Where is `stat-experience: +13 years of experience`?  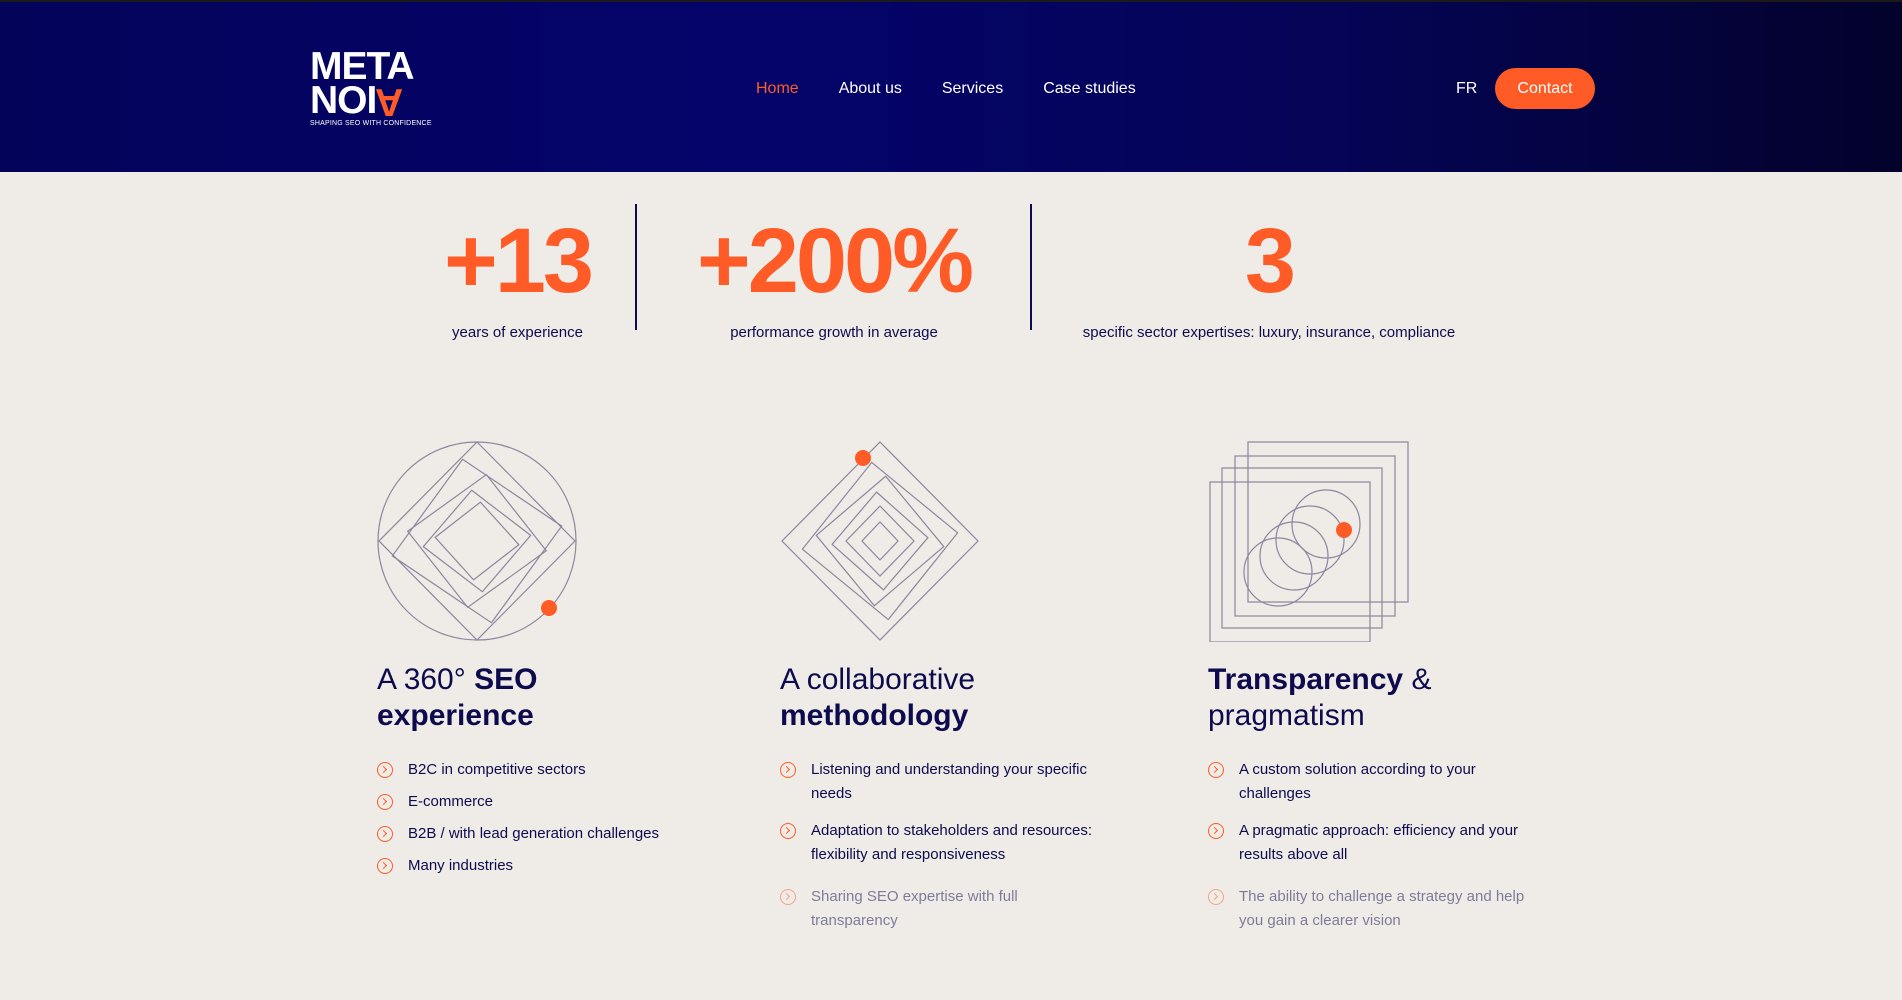
stat-experience: +13 years of experience is located at coordinates (517, 278).